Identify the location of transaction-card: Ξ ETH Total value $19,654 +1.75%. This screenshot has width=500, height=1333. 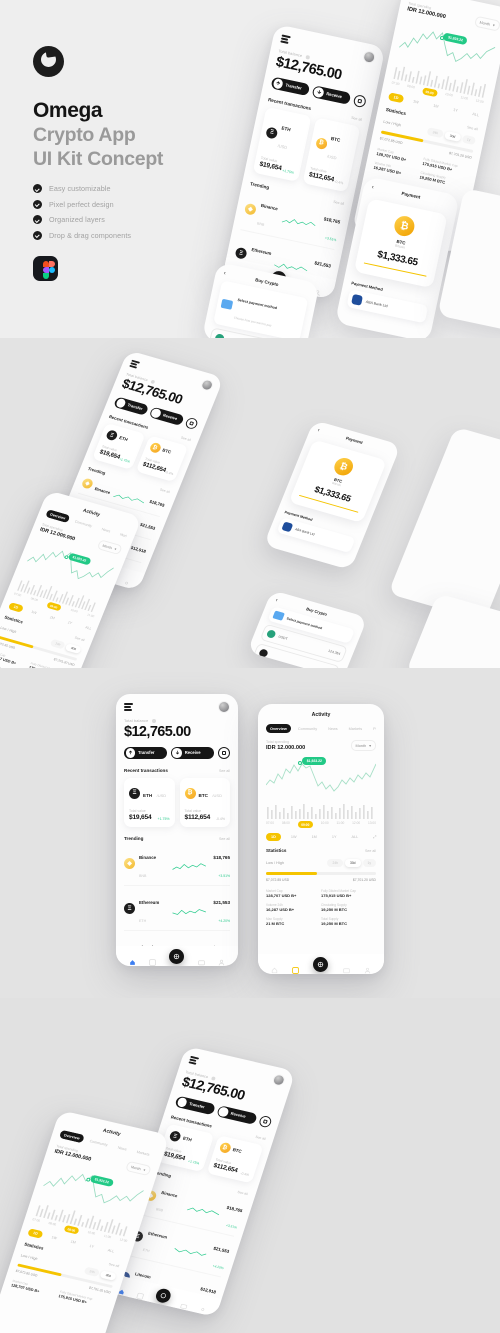
(118, 446).